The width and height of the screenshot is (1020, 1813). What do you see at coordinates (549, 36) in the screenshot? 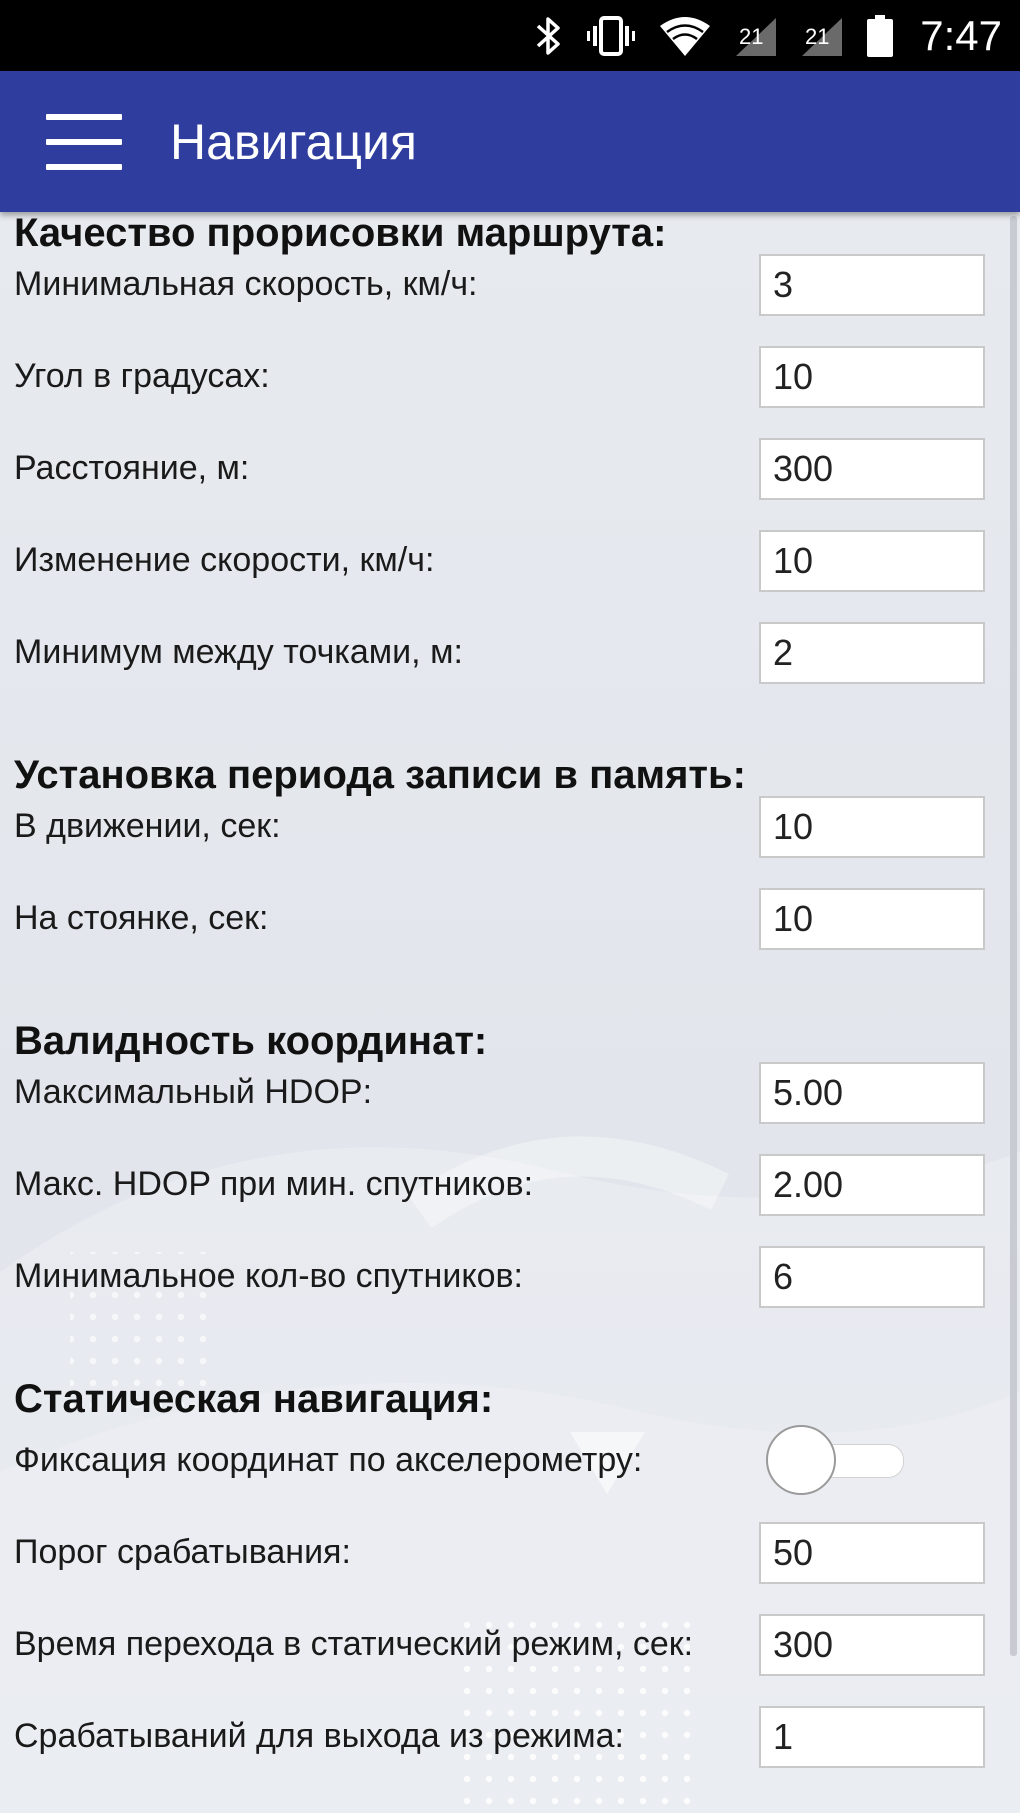
I see `bluetooth-icon` at bounding box center [549, 36].